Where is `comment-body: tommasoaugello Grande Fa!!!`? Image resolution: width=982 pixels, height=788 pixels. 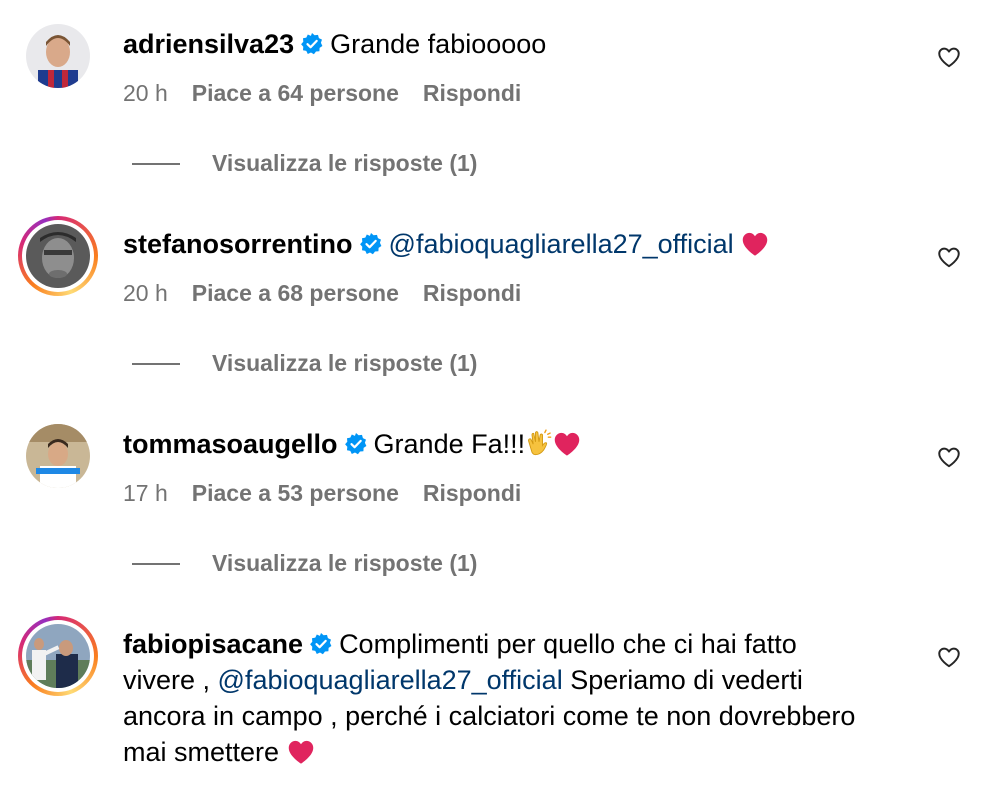 comment-body: tommasoaugello Grande Fa!!! is located at coordinates (493, 444).